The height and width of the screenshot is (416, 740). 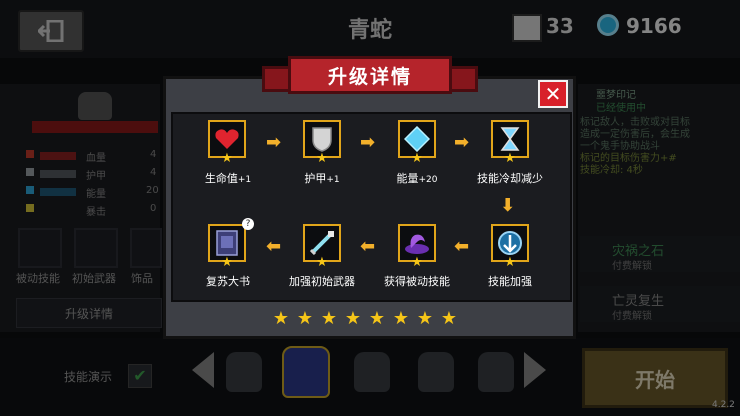 What do you see at coordinates (227, 139) in the screenshot?
I see `heart-icon` at bounding box center [227, 139].